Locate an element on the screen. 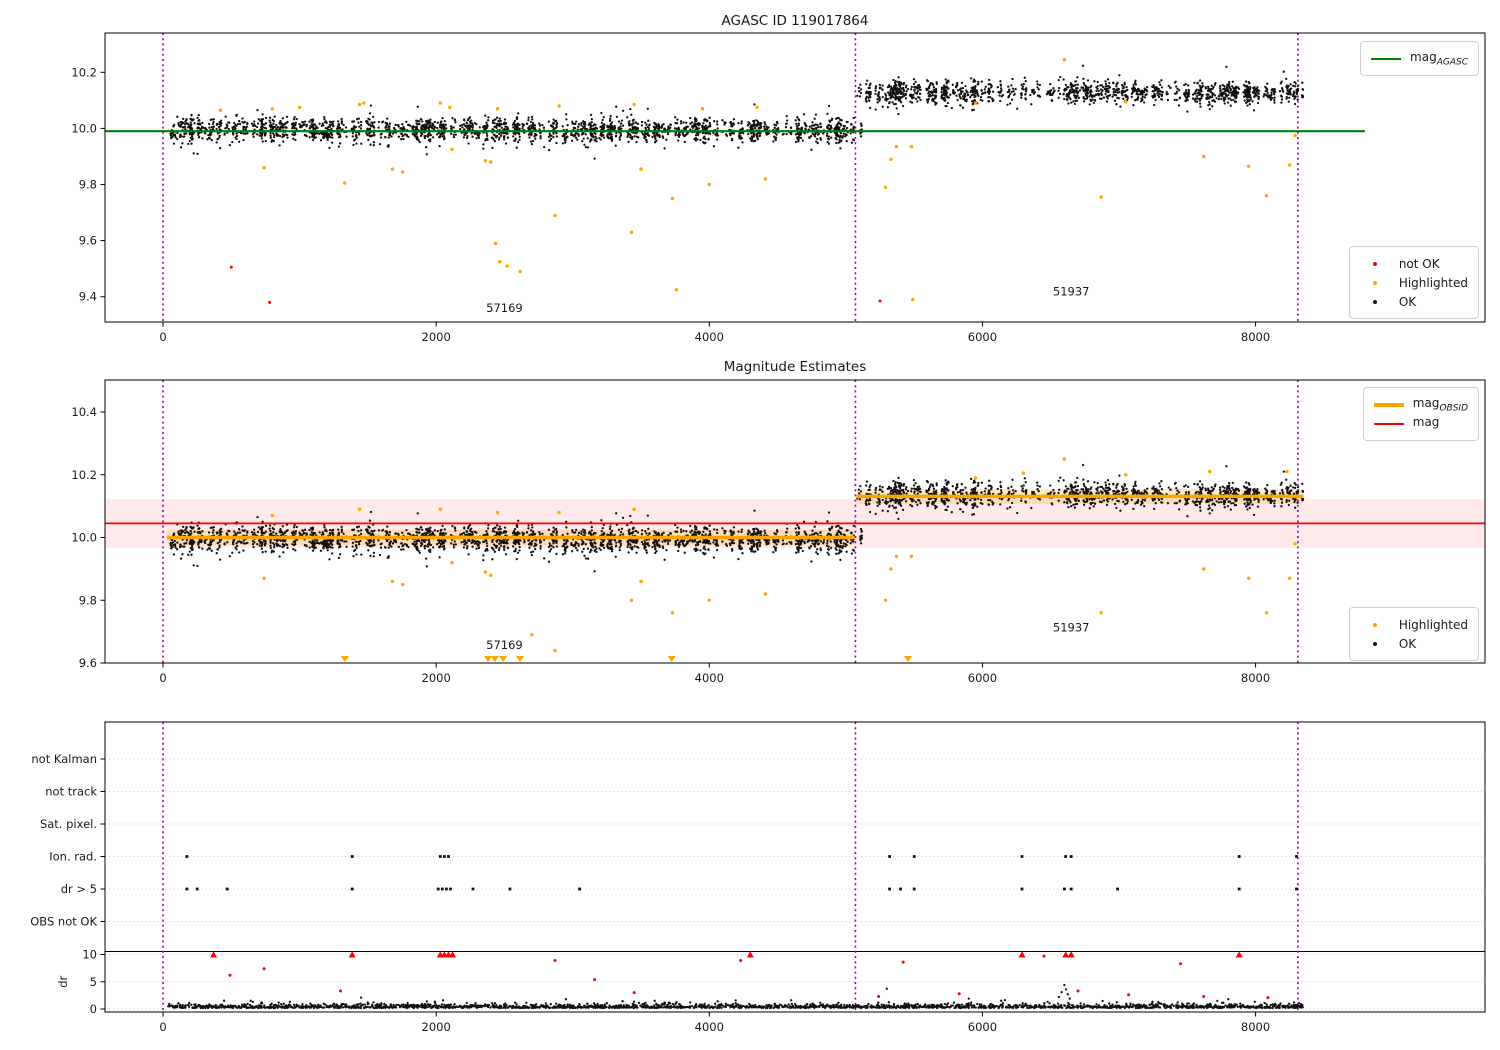 Image resolution: width=1500 pixels, height=1050 pixels. top-plot-title: AGASC ID 119017864 is located at coordinates (795, 21).